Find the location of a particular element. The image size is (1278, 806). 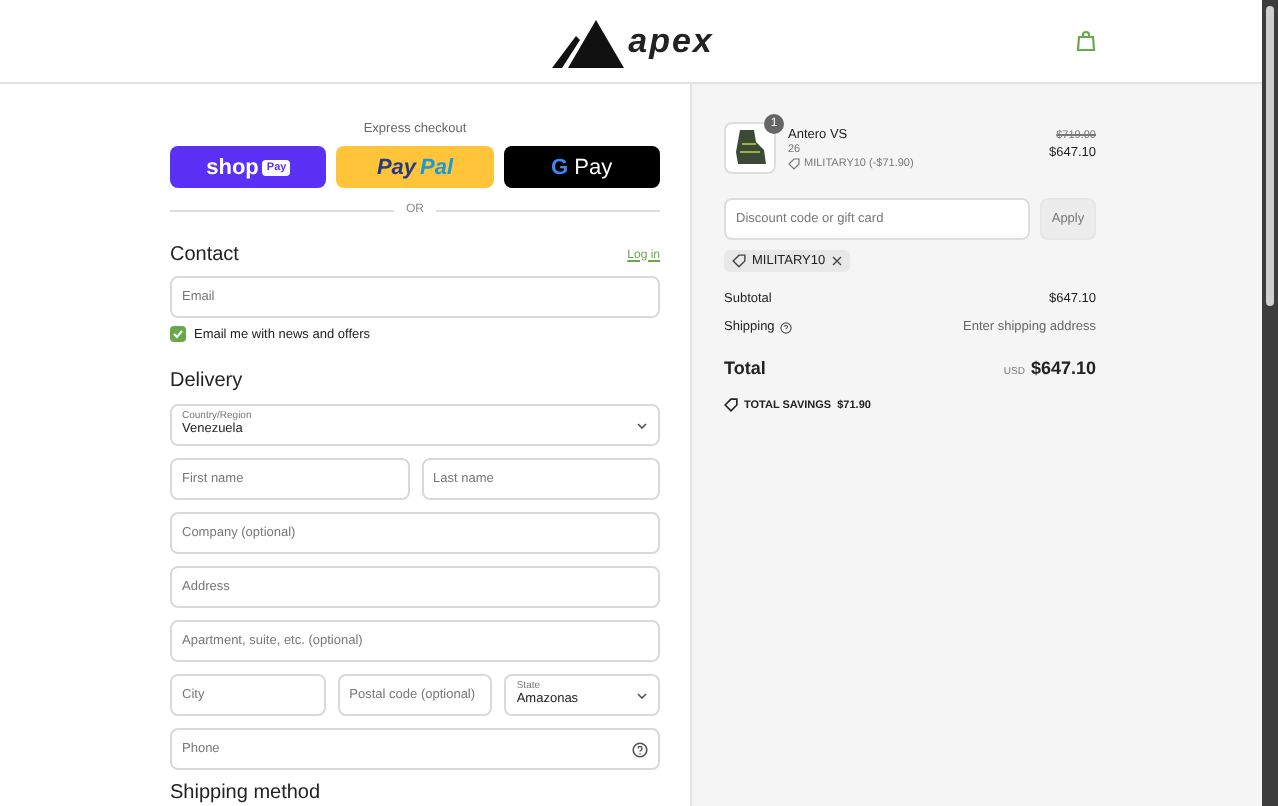

boot-drawing is located at coordinates (750, 148).